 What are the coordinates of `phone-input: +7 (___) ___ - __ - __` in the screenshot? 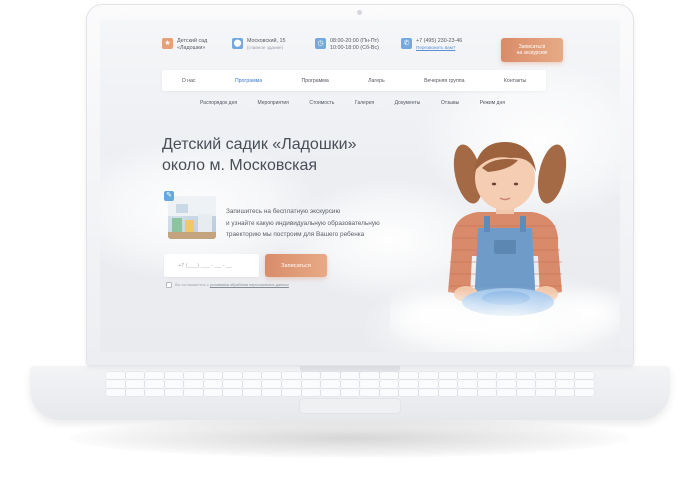 It's located at (211, 265).